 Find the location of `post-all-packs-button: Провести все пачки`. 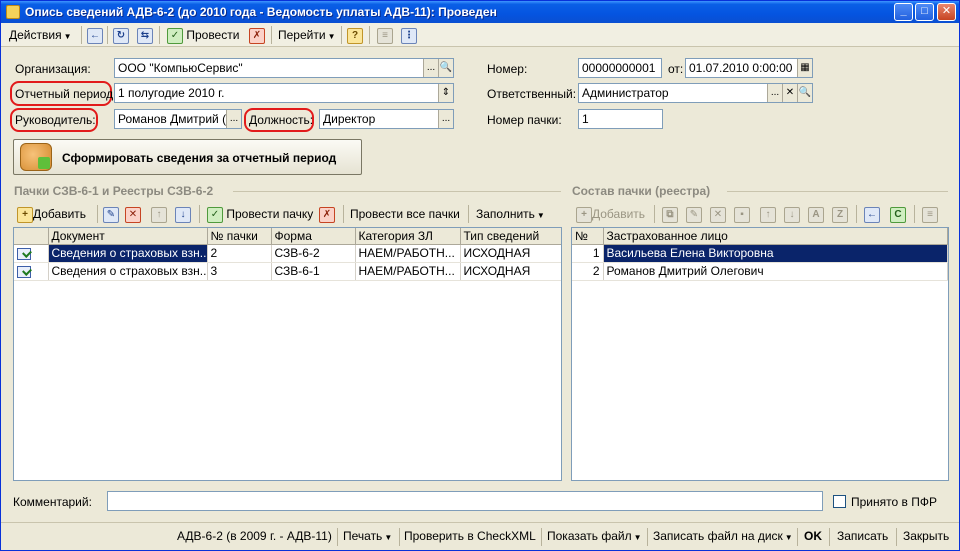

post-all-packs-button: Провести все пачки is located at coordinates (405, 214).